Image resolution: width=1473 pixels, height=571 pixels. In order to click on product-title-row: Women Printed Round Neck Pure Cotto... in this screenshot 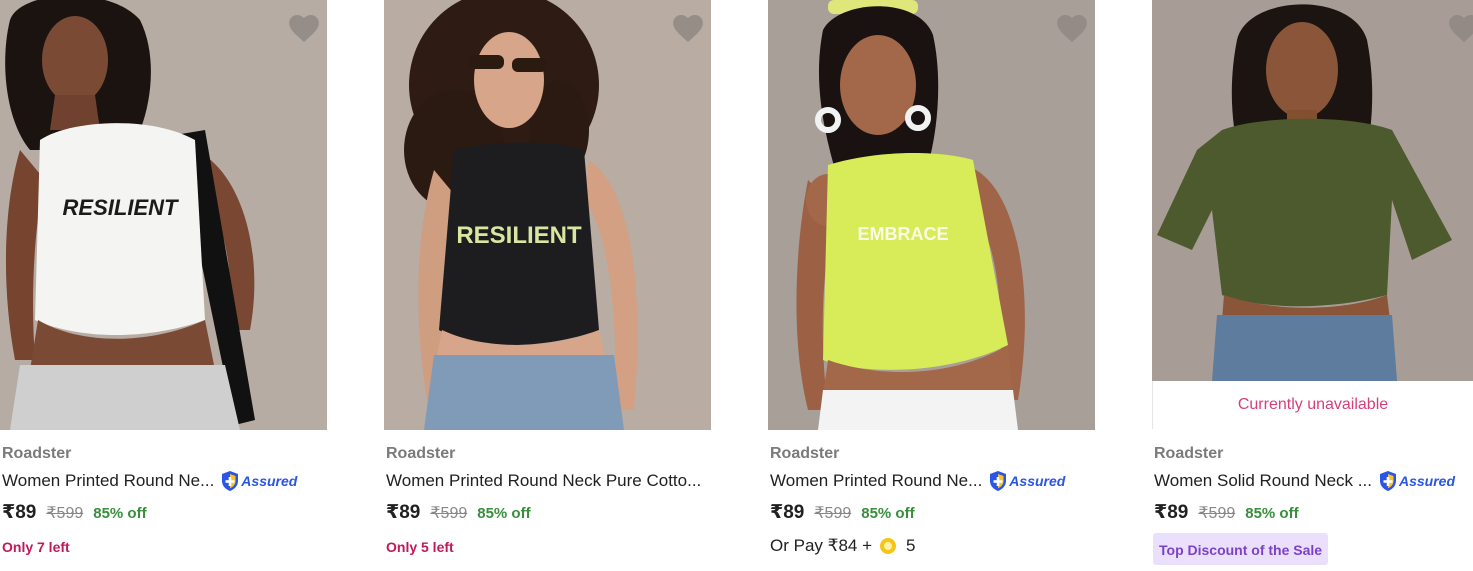, I will do `click(543, 481)`.